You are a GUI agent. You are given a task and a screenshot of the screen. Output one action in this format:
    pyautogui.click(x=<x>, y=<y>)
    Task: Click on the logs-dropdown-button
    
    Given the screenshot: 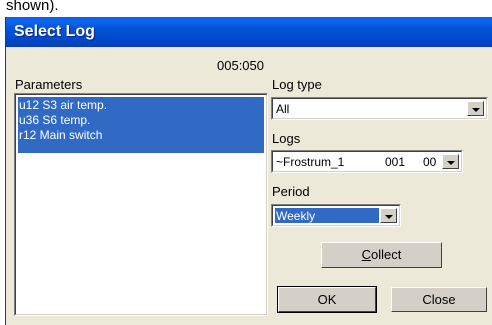 What is the action you would take?
    pyautogui.click(x=450, y=161)
    